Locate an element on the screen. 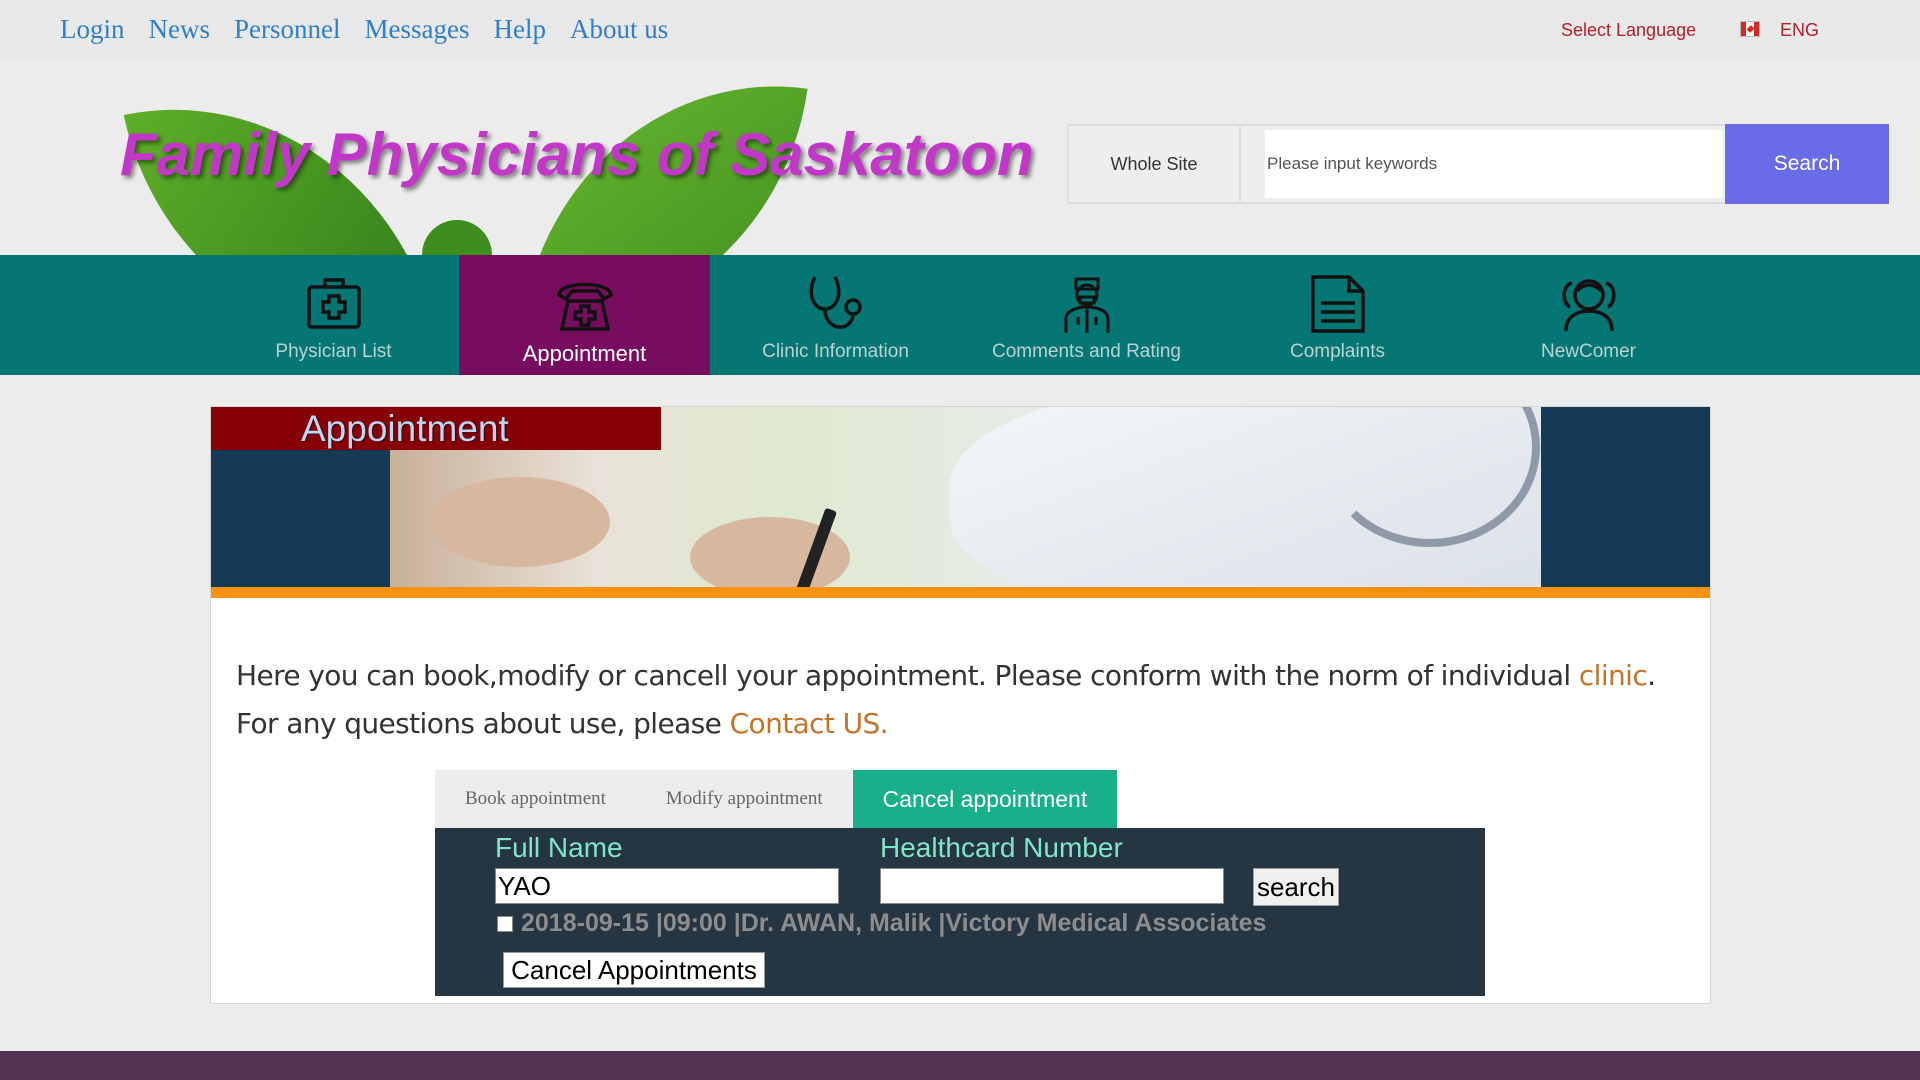  contact-us-link: Contact US. is located at coordinates (809, 723).